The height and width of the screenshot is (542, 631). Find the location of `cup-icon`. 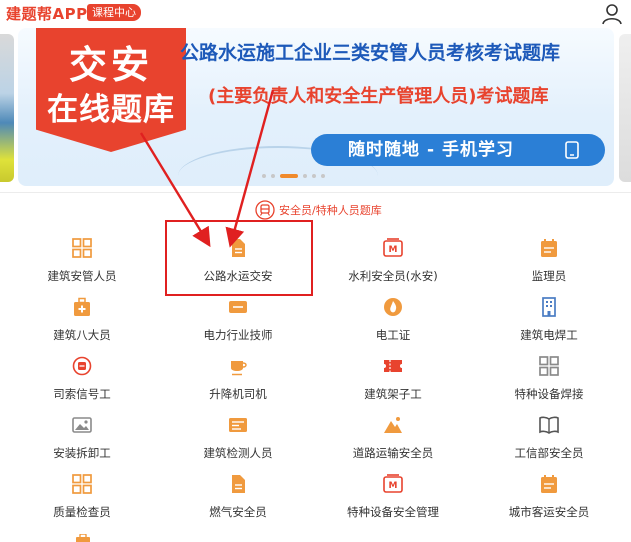

cup-icon is located at coordinates (239, 368).